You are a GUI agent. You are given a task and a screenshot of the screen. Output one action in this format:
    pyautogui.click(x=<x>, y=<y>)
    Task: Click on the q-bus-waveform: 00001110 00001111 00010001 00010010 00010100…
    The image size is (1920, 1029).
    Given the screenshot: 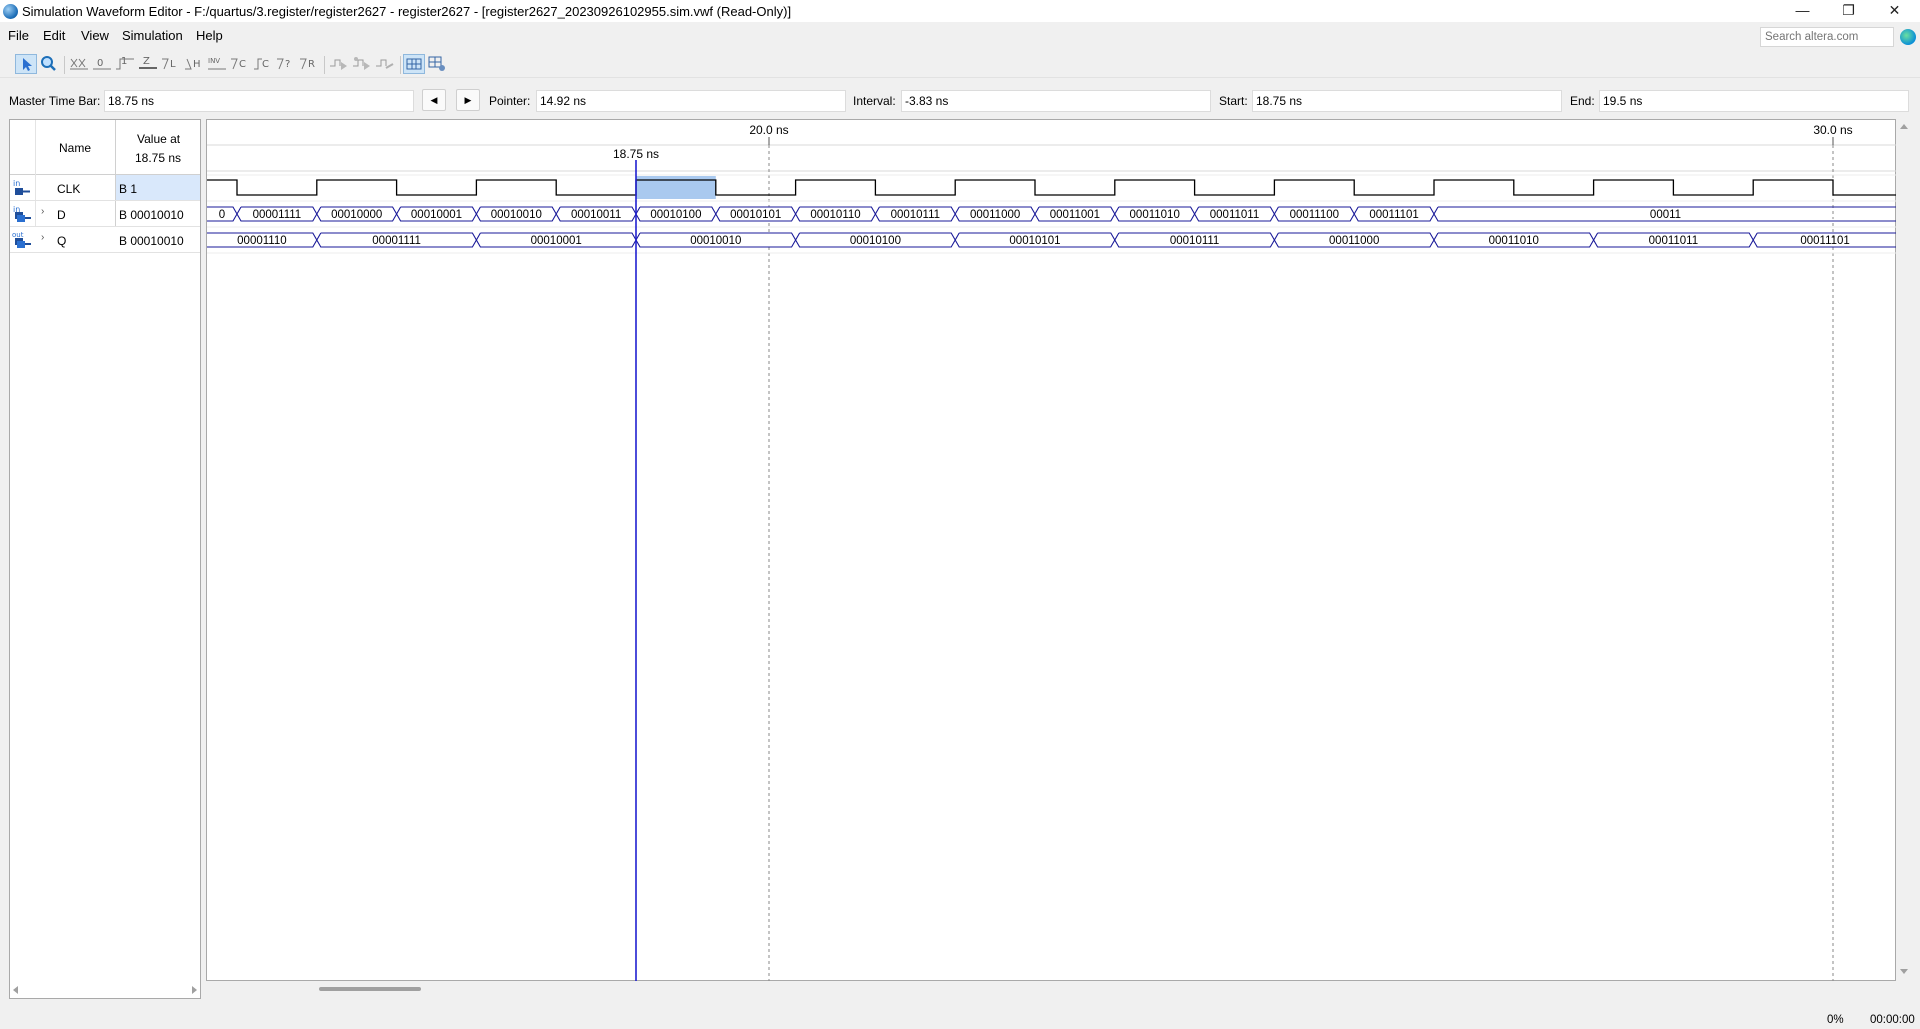 What is the action you would take?
    pyautogui.click(x=1052, y=240)
    